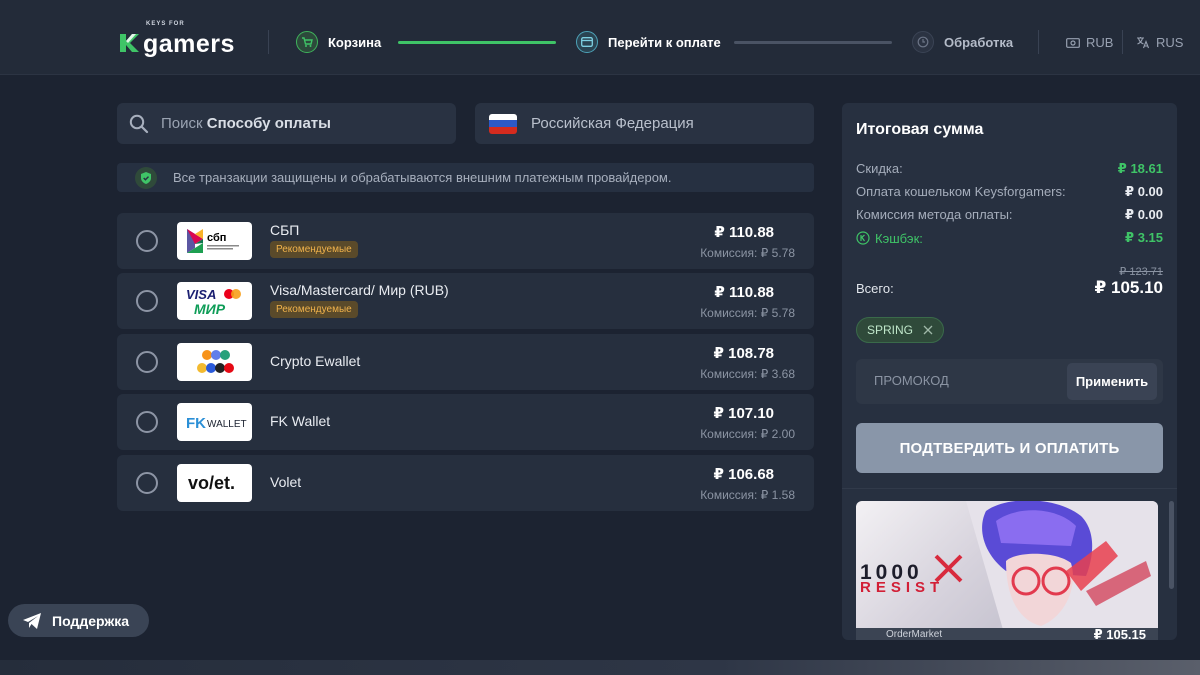  I want to click on support-button: Поддержка, so click(78, 620).